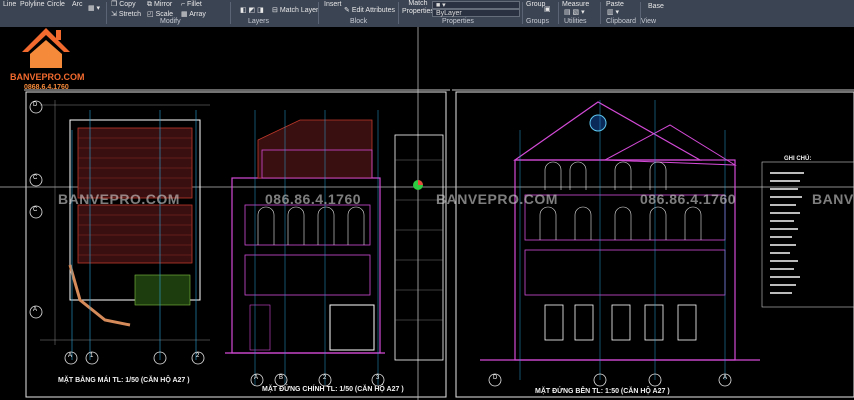 This screenshot has width=854, height=400. What do you see at coordinates (497, 199) in the screenshot?
I see `watermark-site-2: BANVEPRO.COM` at bounding box center [497, 199].